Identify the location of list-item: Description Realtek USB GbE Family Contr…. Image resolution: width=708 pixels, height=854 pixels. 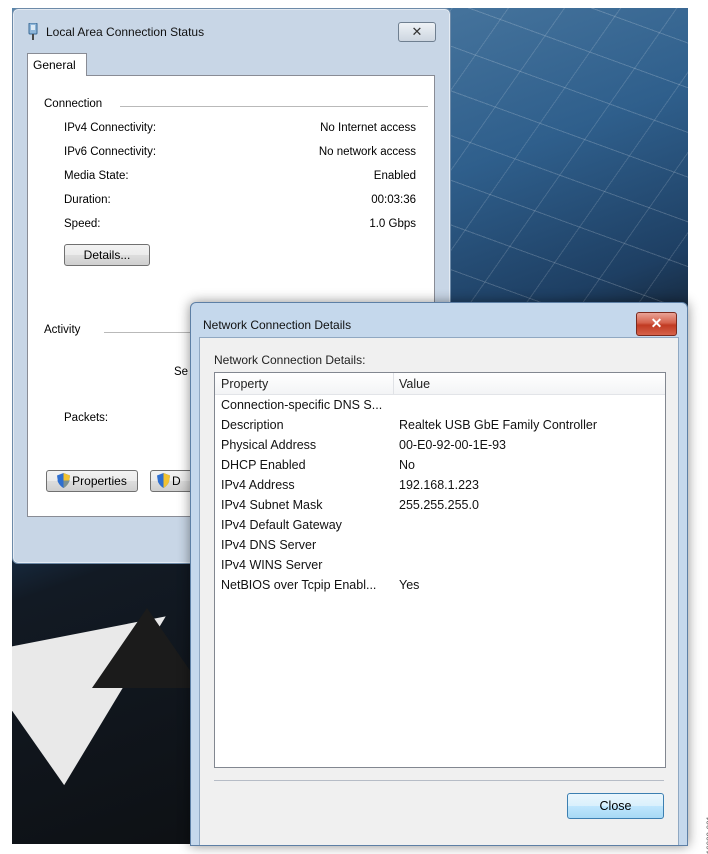
(440, 425).